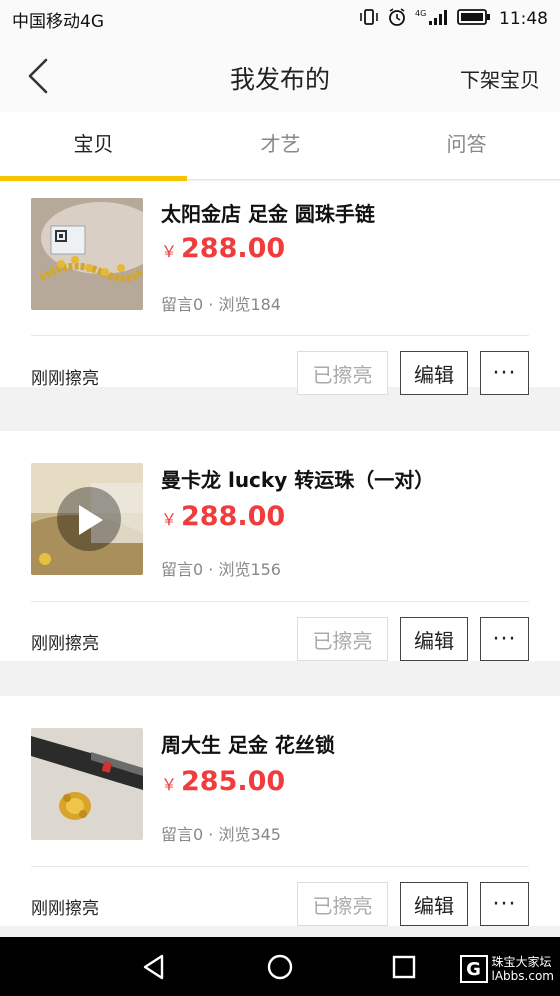 The width and height of the screenshot is (560, 996). I want to click on product-stats: 留言0 · 浏览184, so click(221, 304).